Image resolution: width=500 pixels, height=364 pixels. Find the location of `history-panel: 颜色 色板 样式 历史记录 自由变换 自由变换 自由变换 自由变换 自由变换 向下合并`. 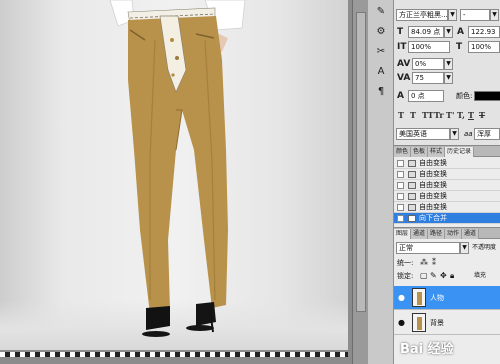

history-panel: 颜色 色板 样式 历史记录 自由变换 自由变换 自由变换 自由变换 自由变换 向下合并 is located at coordinates (447, 187).